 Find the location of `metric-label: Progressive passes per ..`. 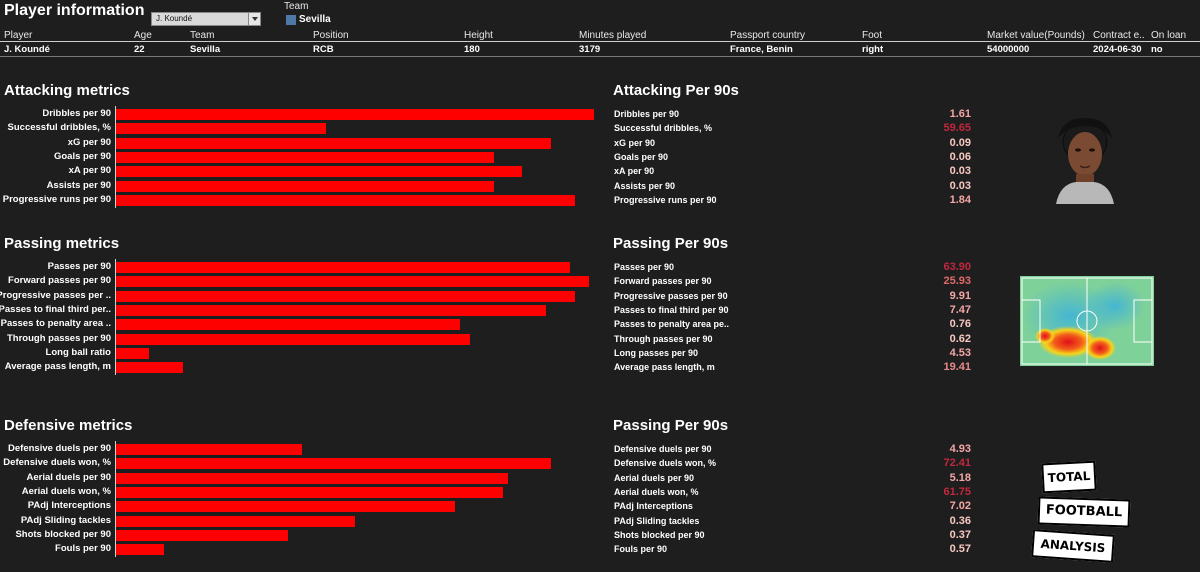

metric-label: Progressive passes per .. is located at coordinates (55, 295).